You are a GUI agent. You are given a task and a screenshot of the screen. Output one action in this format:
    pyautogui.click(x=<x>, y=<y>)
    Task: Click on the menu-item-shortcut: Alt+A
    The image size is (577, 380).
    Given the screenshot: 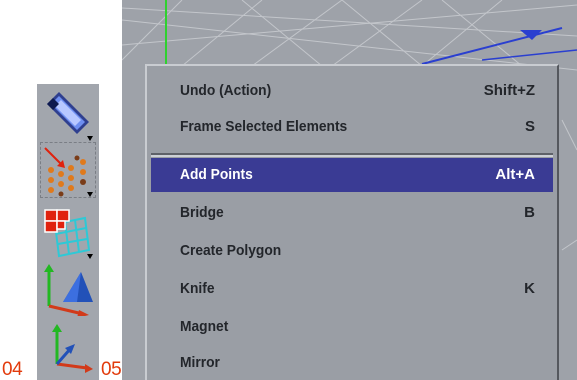 What is the action you would take?
    pyautogui.click(x=515, y=174)
    